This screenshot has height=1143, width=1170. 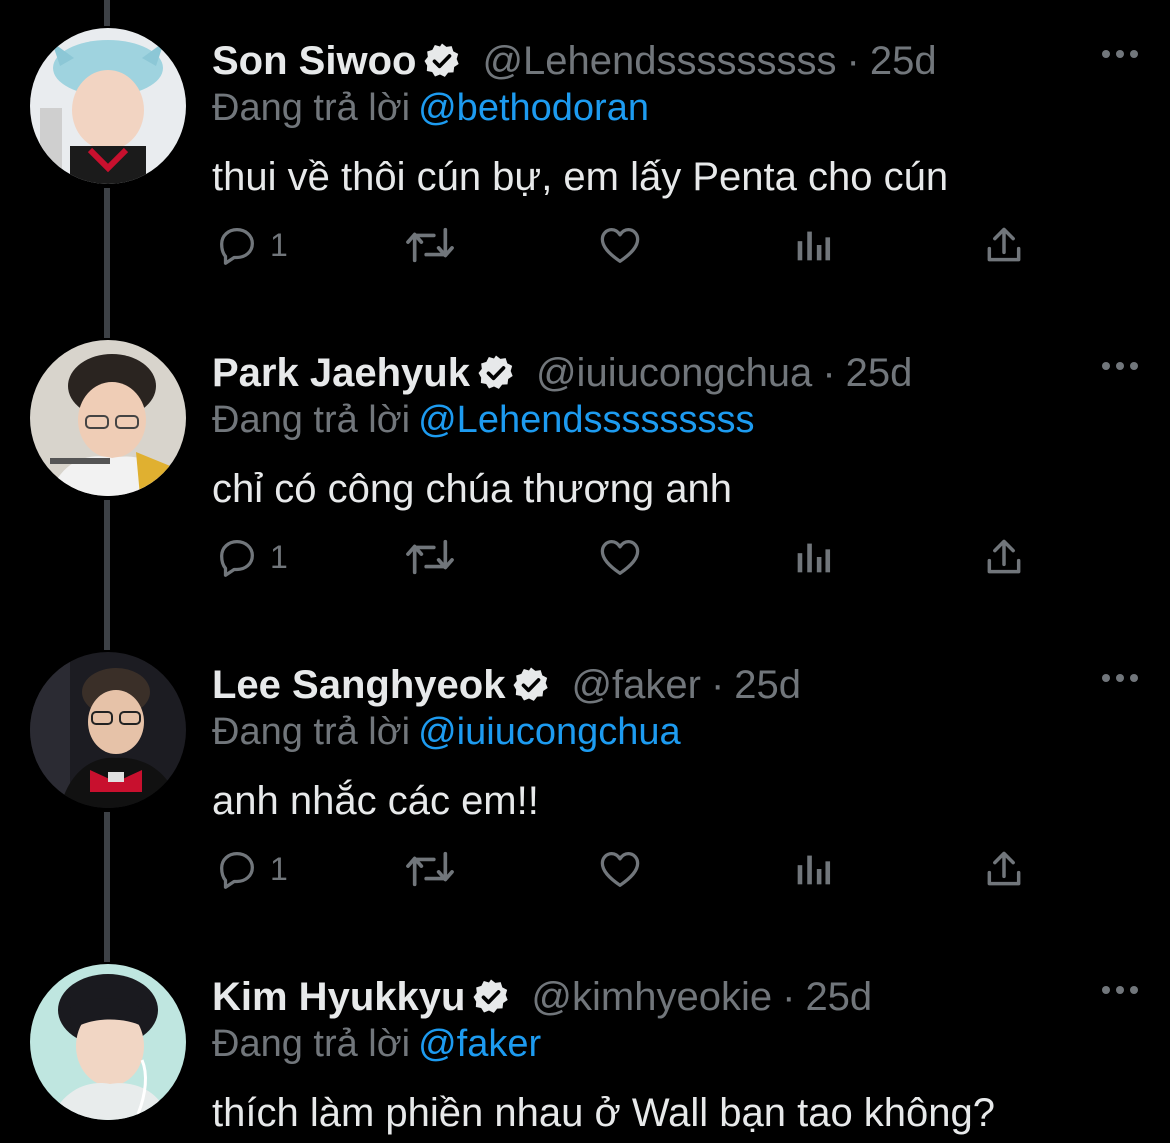 I want to click on user-handle: @faker, so click(x=636, y=685).